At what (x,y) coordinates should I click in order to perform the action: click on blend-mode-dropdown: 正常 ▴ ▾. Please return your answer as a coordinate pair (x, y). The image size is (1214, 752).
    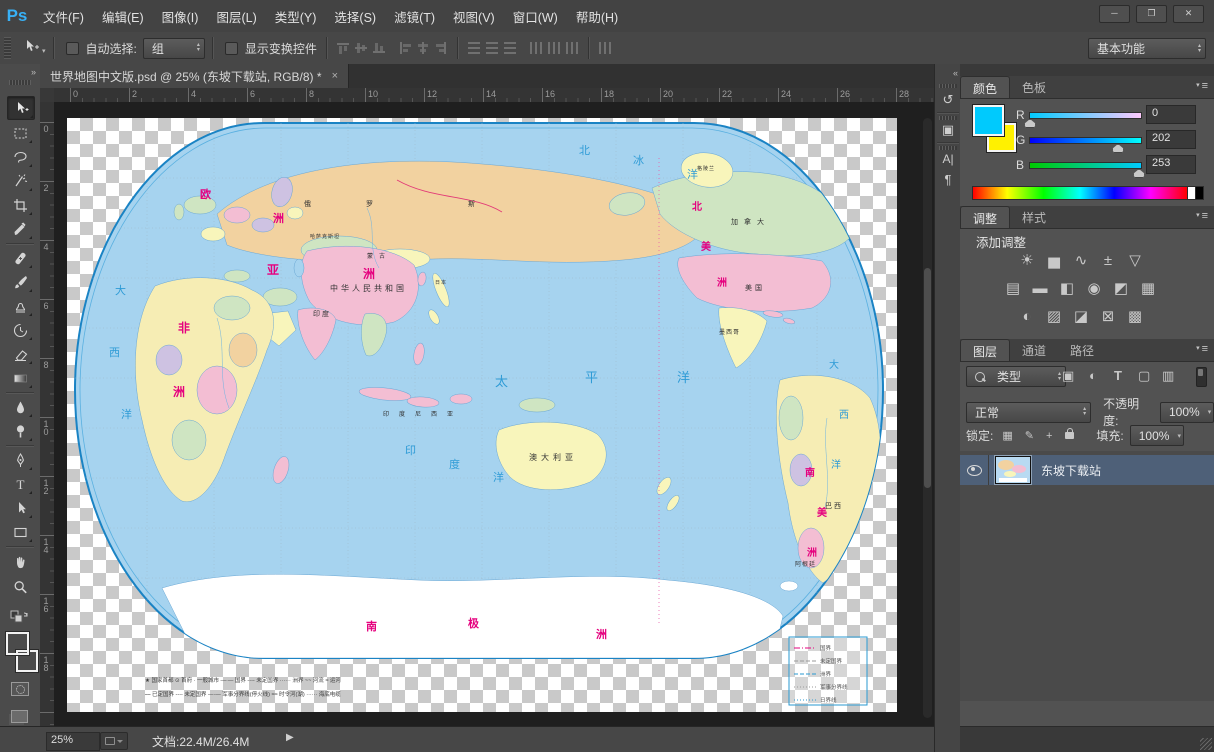
    Looking at the image, I should click on (1029, 412).